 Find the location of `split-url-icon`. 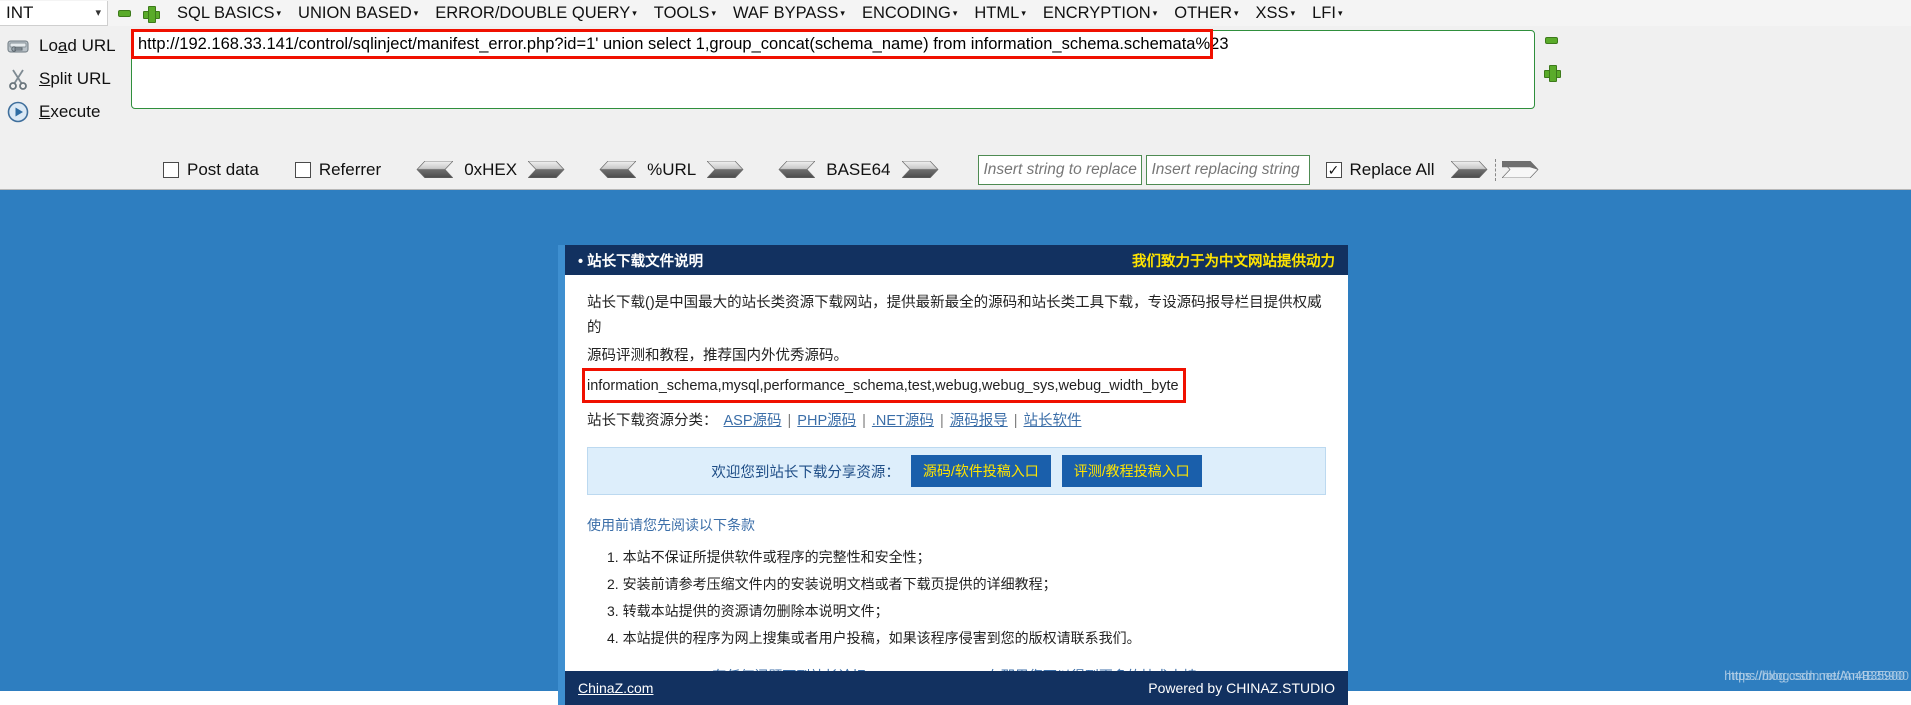

split-url-icon is located at coordinates (18, 79).